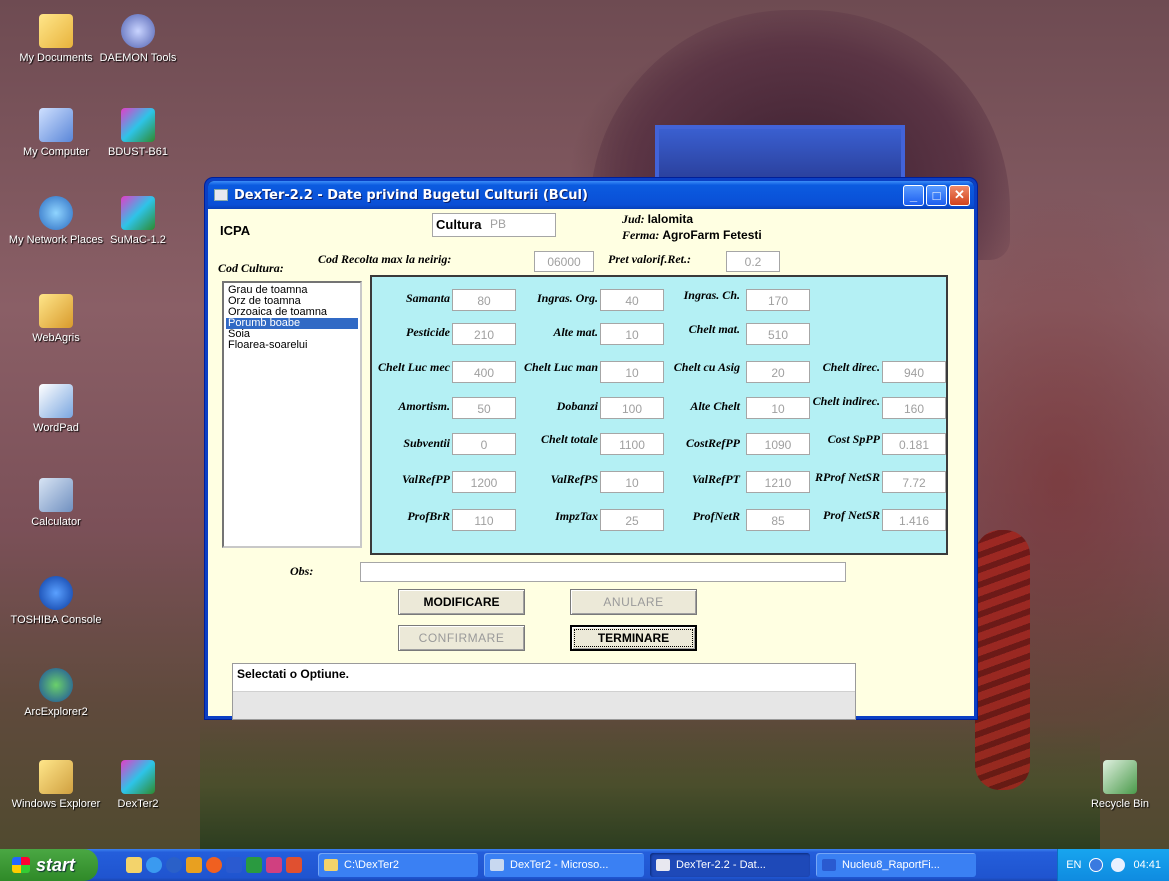  Describe the element at coordinates (292, 345) in the screenshot. I see `list-item: Floarea-soarelui` at that location.